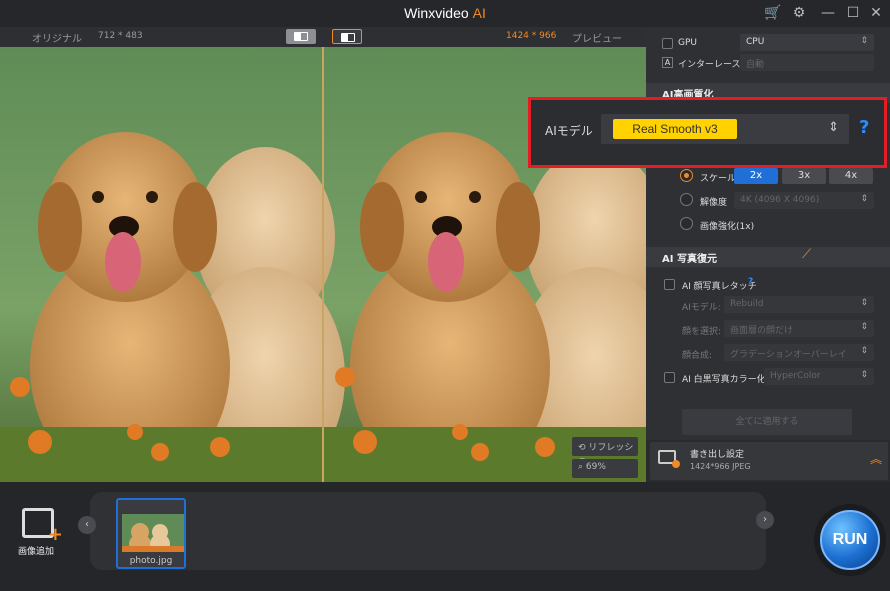  Describe the element at coordinates (36, 552) in the screenshot. I see `add-image-label: 画像追加` at that location.